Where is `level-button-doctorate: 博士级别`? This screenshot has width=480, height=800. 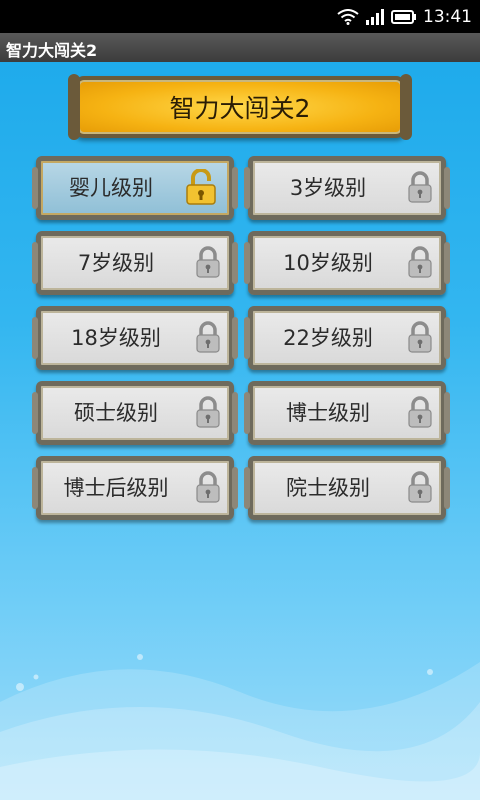
level-button-doctorate: 博士级别 is located at coordinates (347, 413).